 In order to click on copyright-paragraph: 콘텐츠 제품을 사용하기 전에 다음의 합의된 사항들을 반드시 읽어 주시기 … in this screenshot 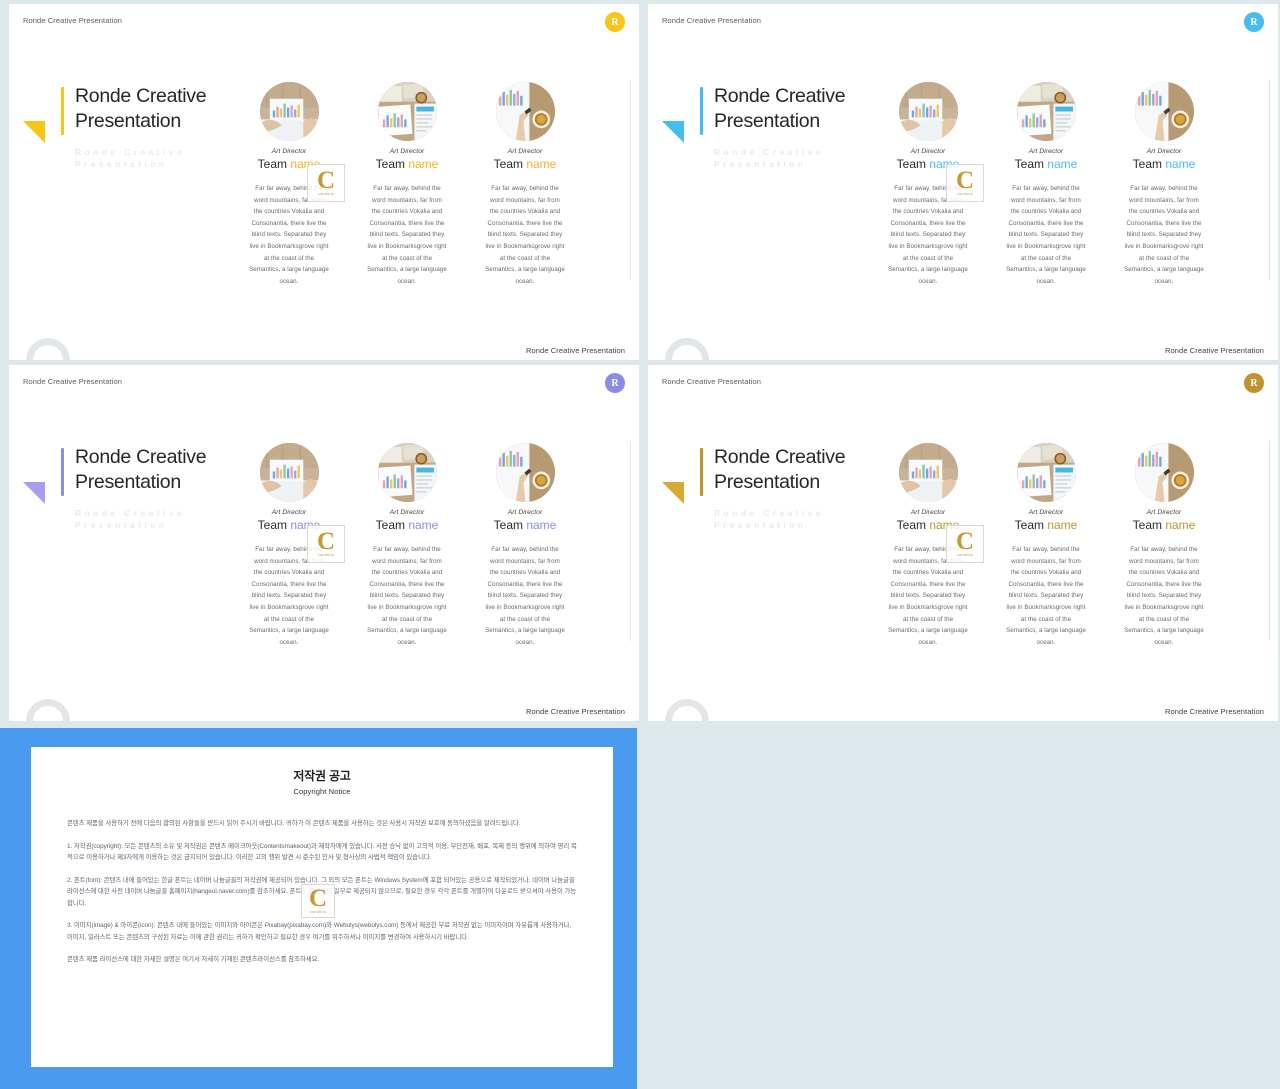, I will do `click(294, 823)`.